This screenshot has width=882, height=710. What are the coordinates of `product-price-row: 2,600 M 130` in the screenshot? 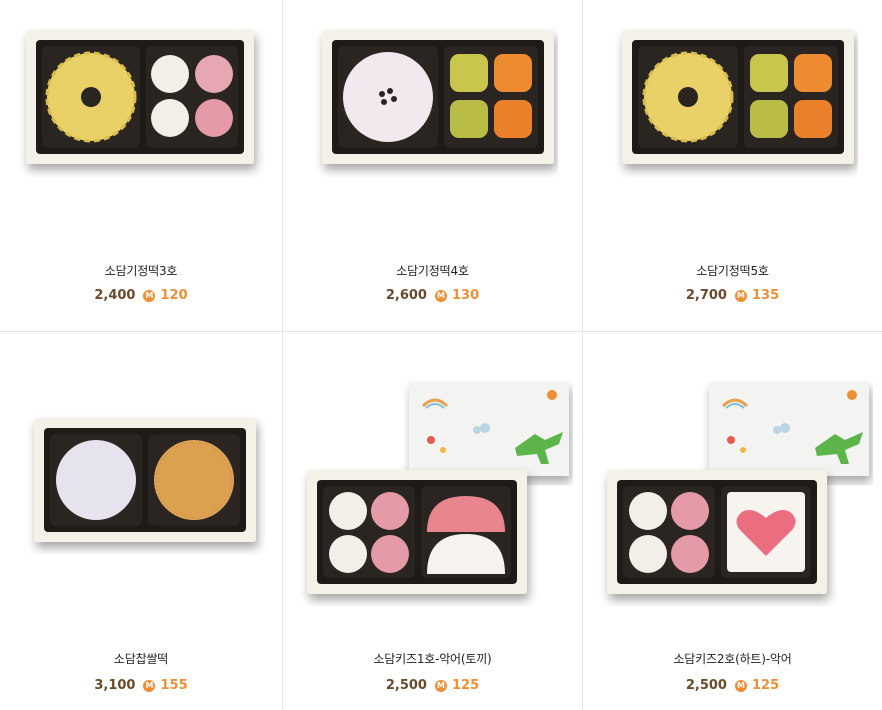 It's located at (432, 295).